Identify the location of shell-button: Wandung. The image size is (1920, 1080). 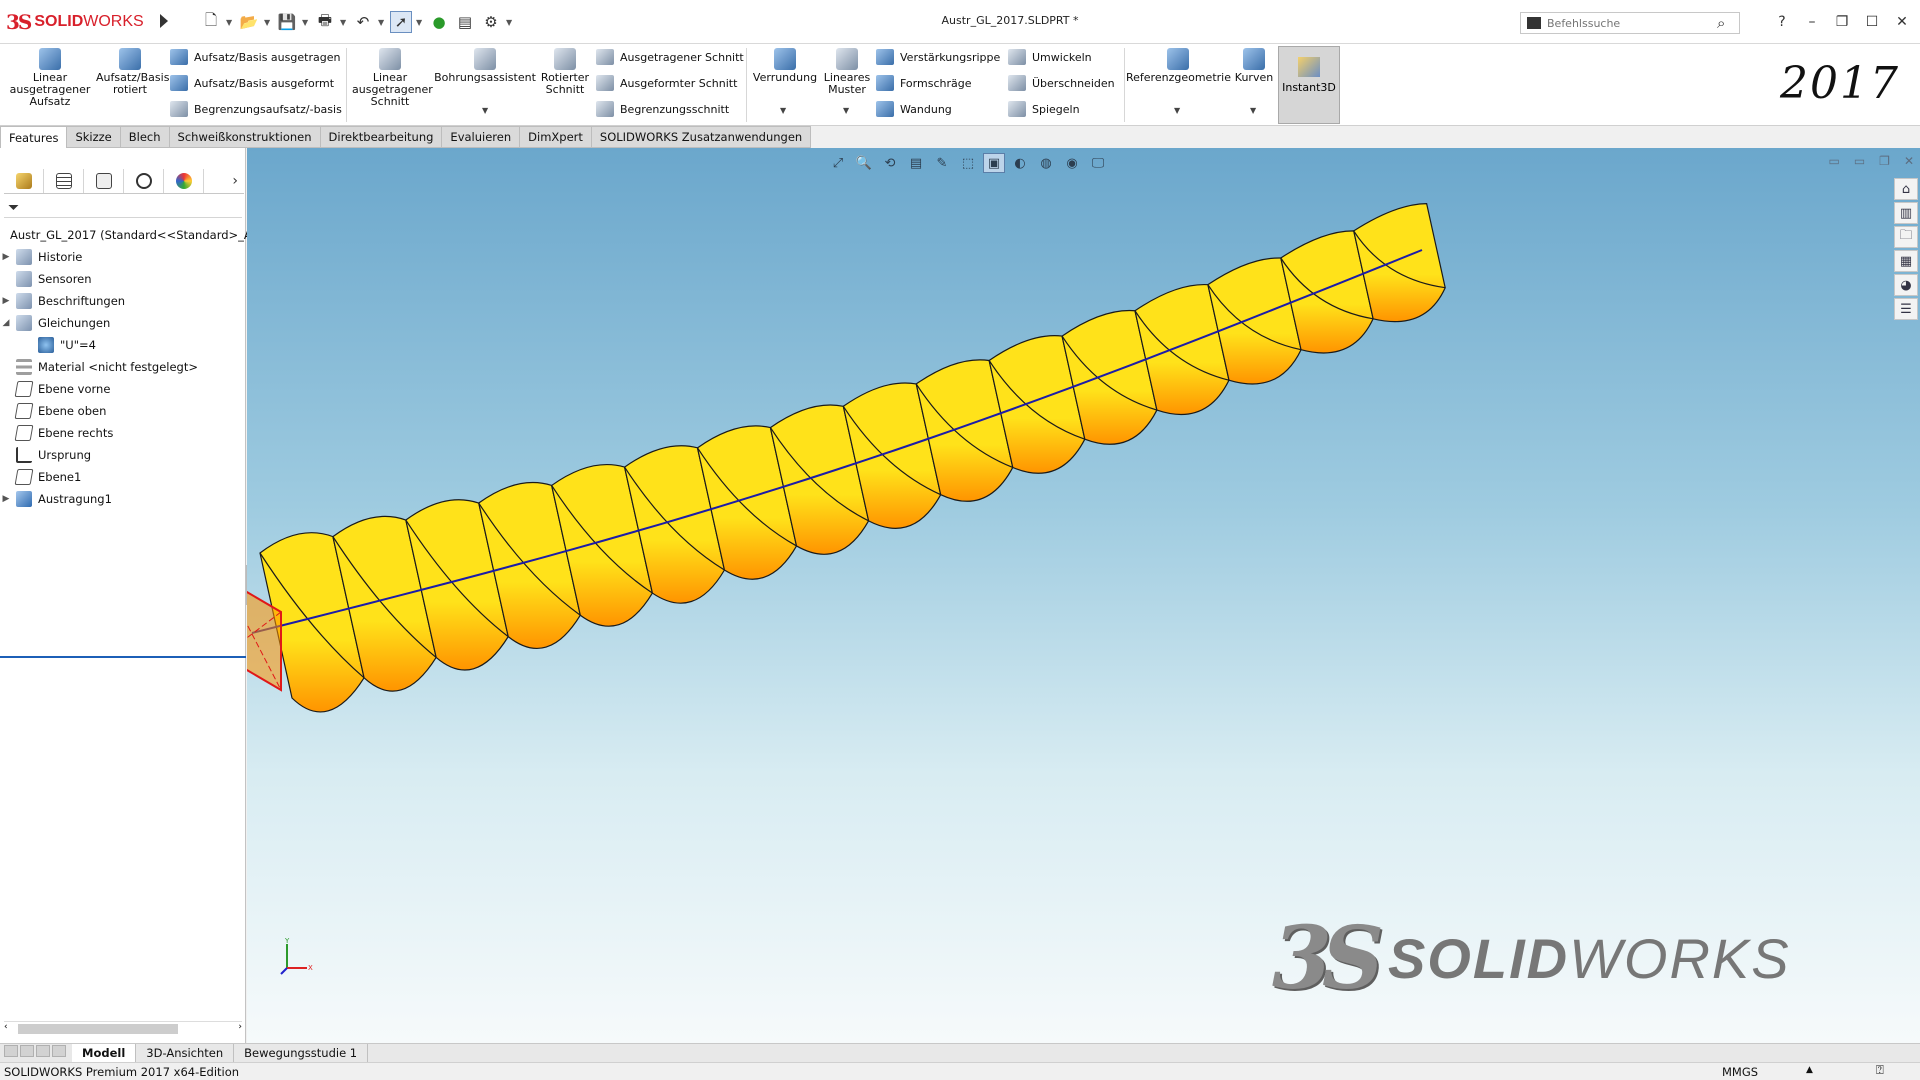
(914, 109).